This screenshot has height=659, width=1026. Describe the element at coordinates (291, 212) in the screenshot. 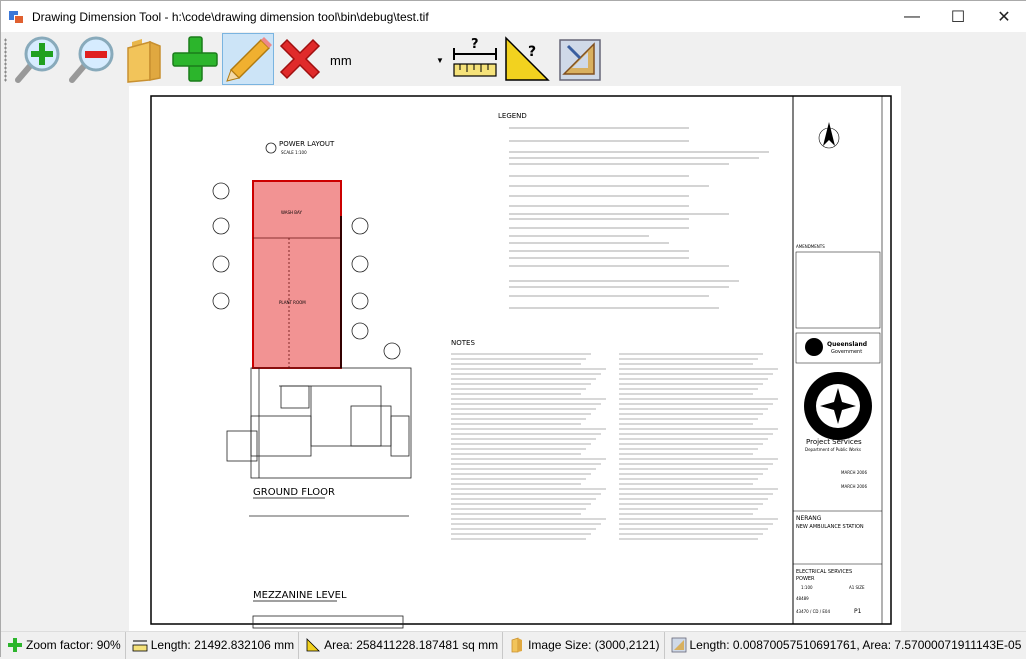

I see `wash-bay-label: WASH BAY` at that location.